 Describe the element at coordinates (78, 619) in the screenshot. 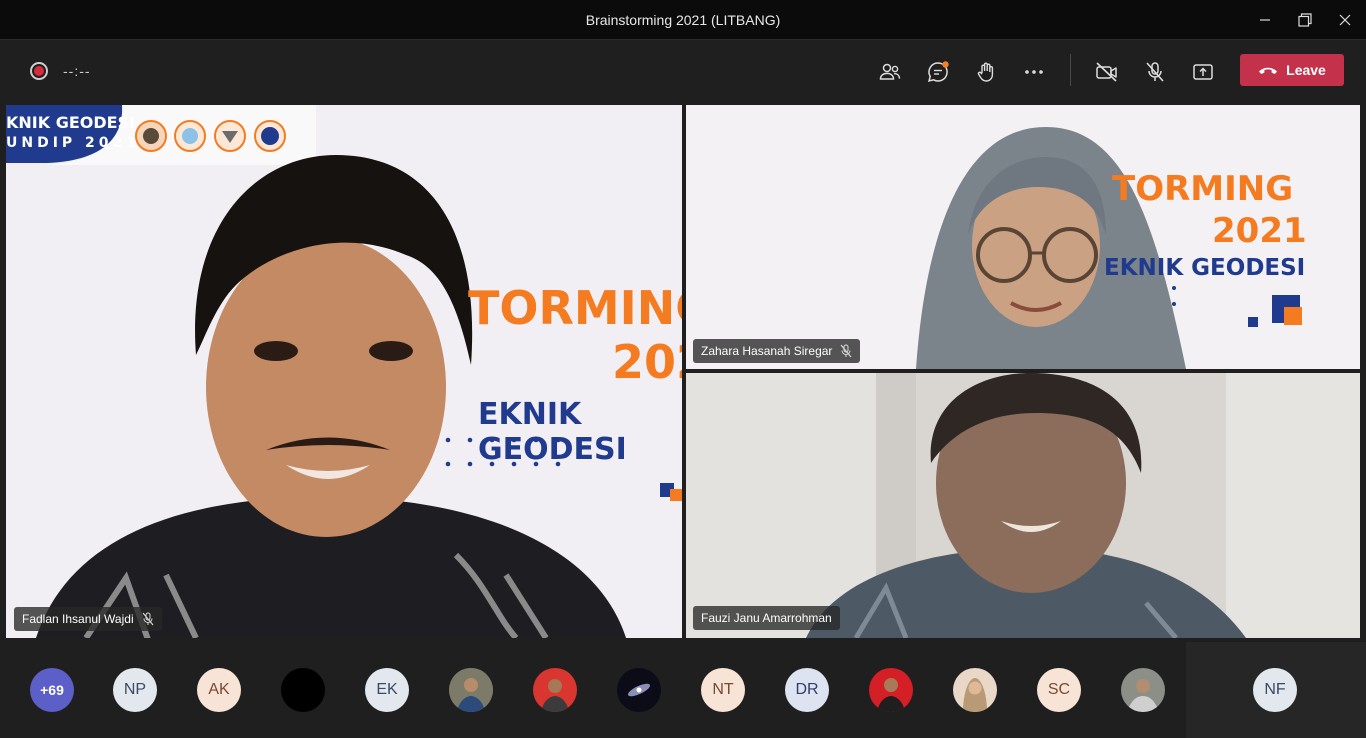

I see `participant-name: Fadlan Ihsanul Wajdi` at that location.